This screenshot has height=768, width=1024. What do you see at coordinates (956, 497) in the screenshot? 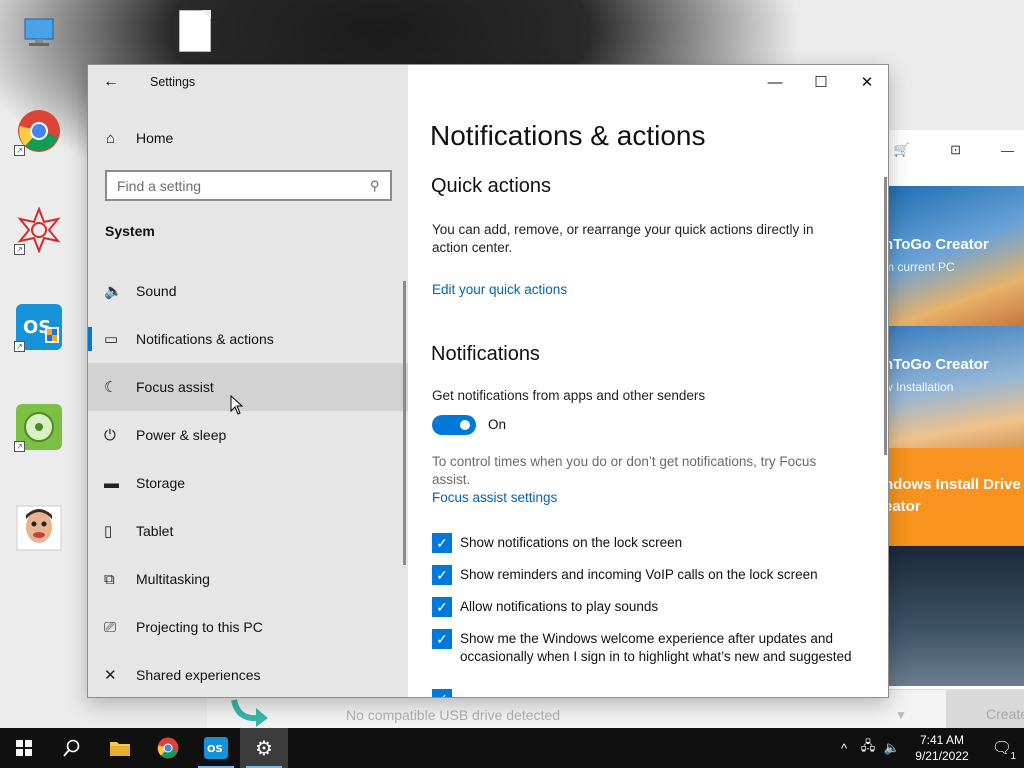
I see `install-drive-creator-tile: ndows Install Drive eator` at bounding box center [956, 497].